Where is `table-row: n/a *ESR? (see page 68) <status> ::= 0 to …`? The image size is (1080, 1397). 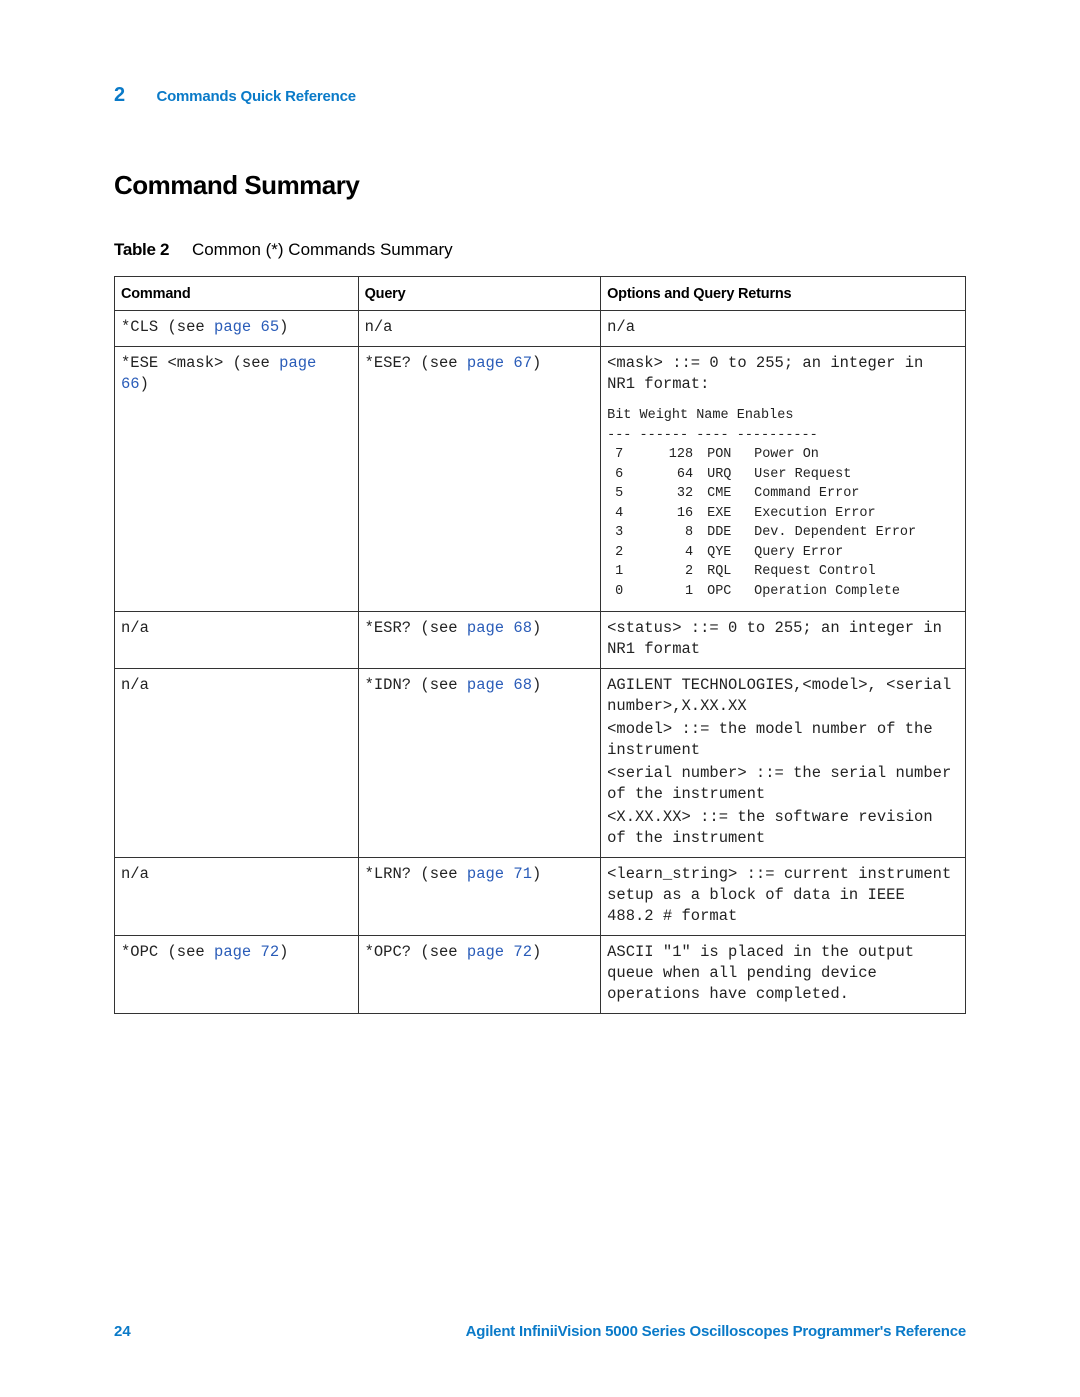 table-row: n/a *ESR? (see page 68) <status> ::= 0 to … is located at coordinates (540, 640).